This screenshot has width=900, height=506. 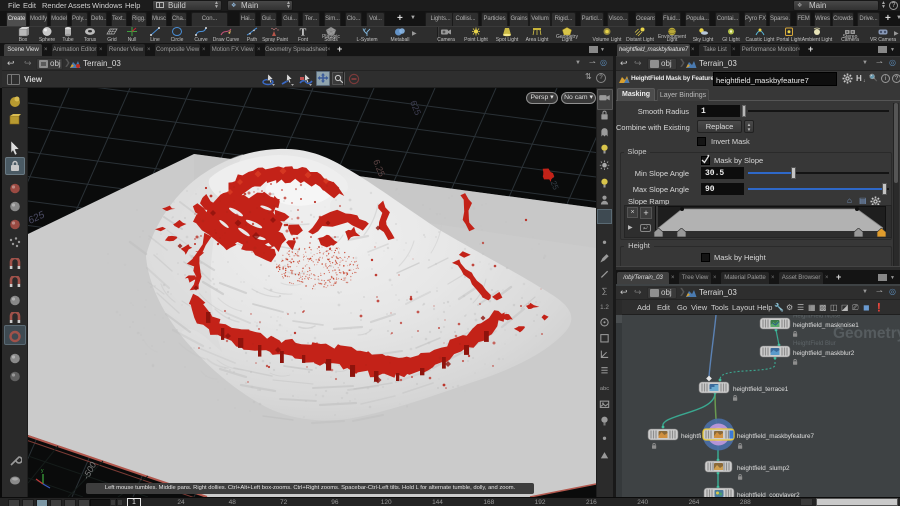 What do you see at coordinates (761, 389) in the screenshot?
I see `svg-text: heightfield_terrace1` at bounding box center [761, 389].